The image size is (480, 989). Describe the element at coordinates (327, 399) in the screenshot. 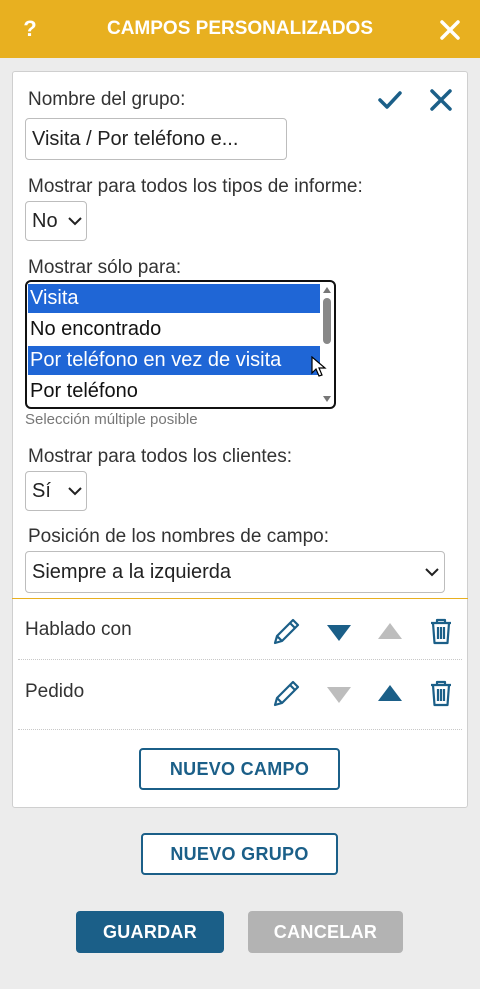

I see `scroll-down-arrow-icon` at that location.